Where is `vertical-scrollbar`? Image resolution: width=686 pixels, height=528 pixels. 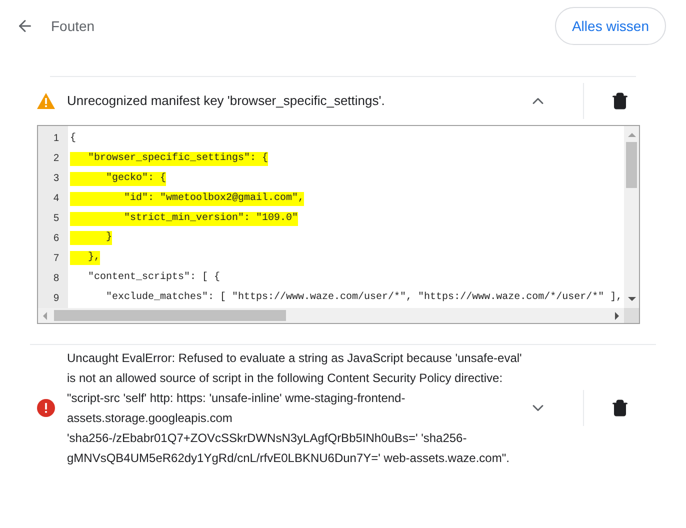 vertical-scrollbar is located at coordinates (631, 217).